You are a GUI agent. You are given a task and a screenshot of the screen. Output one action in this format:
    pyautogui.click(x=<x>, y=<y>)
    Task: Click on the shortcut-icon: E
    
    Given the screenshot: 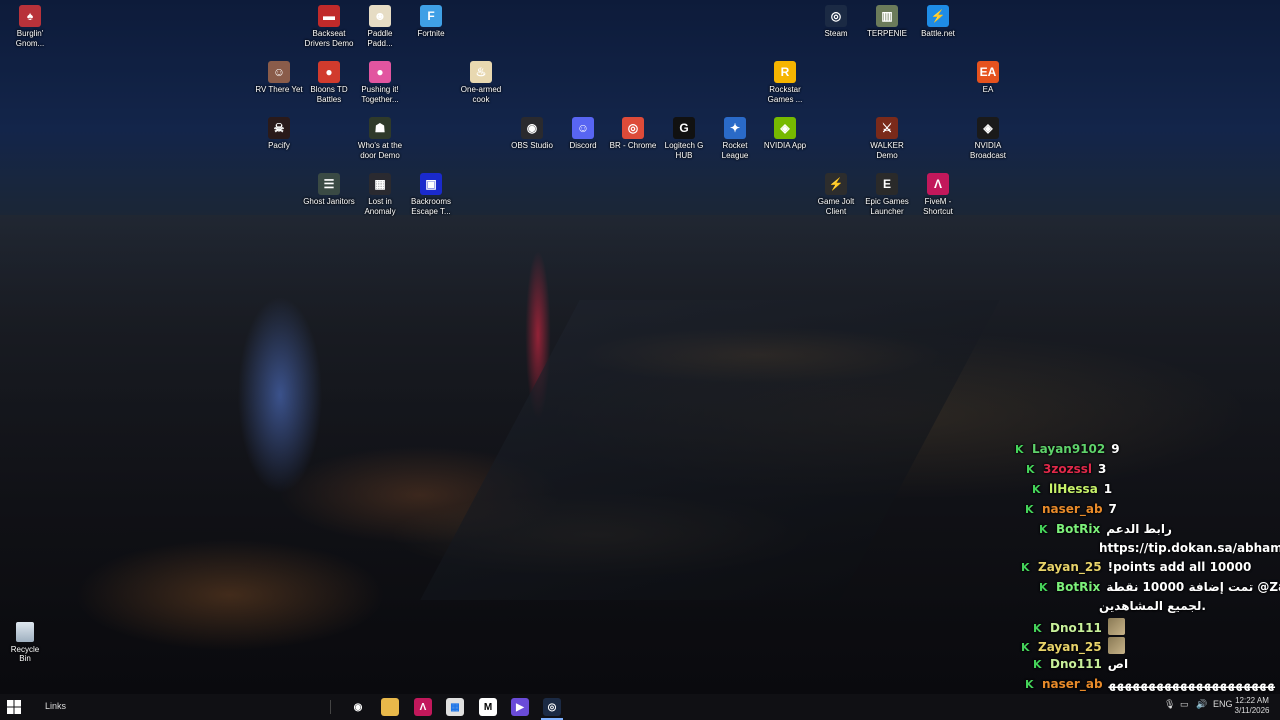 What is the action you would take?
    pyautogui.click(x=887, y=184)
    